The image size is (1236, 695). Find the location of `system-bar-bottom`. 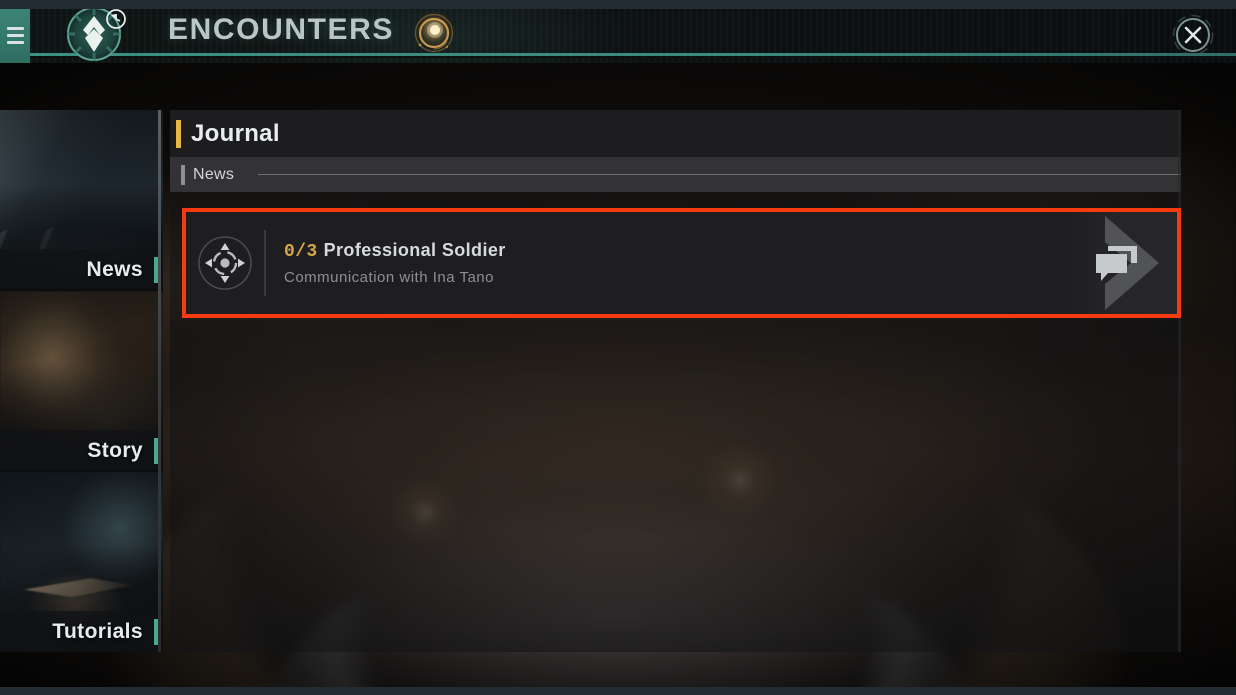

system-bar-bottom is located at coordinates (618, 691).